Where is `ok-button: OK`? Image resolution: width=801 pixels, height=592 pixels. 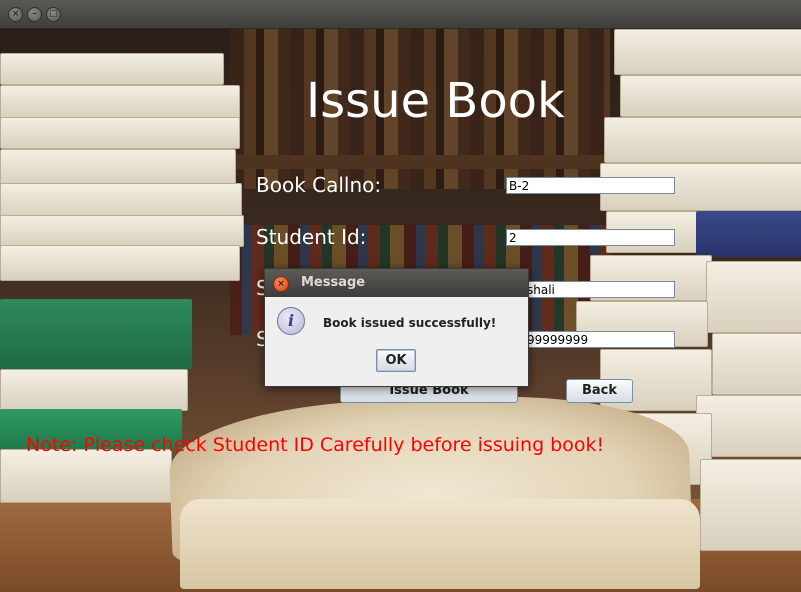 ok-button: OK is located at coordinates (396, 360).